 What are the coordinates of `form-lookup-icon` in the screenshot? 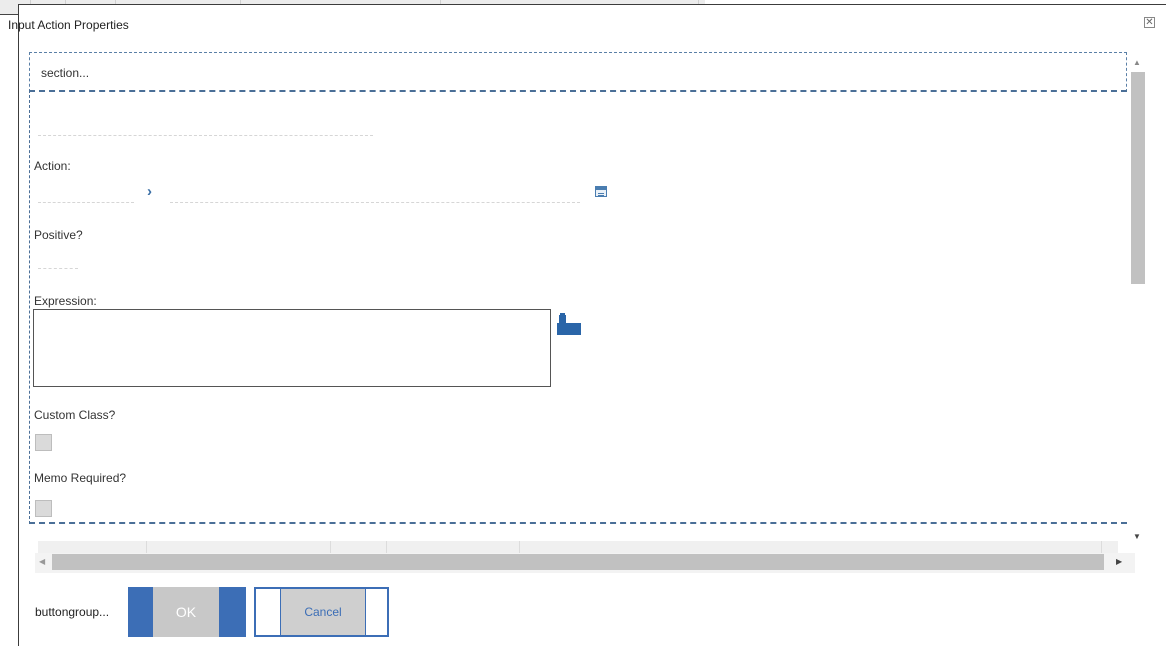 It's located at (601, 191).